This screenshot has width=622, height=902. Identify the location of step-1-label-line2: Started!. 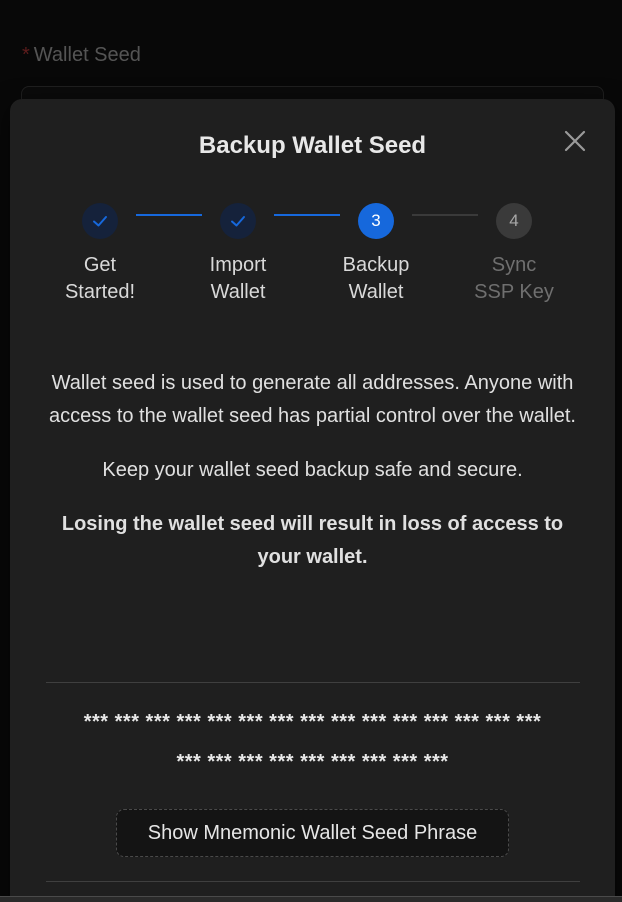
(100, 292).